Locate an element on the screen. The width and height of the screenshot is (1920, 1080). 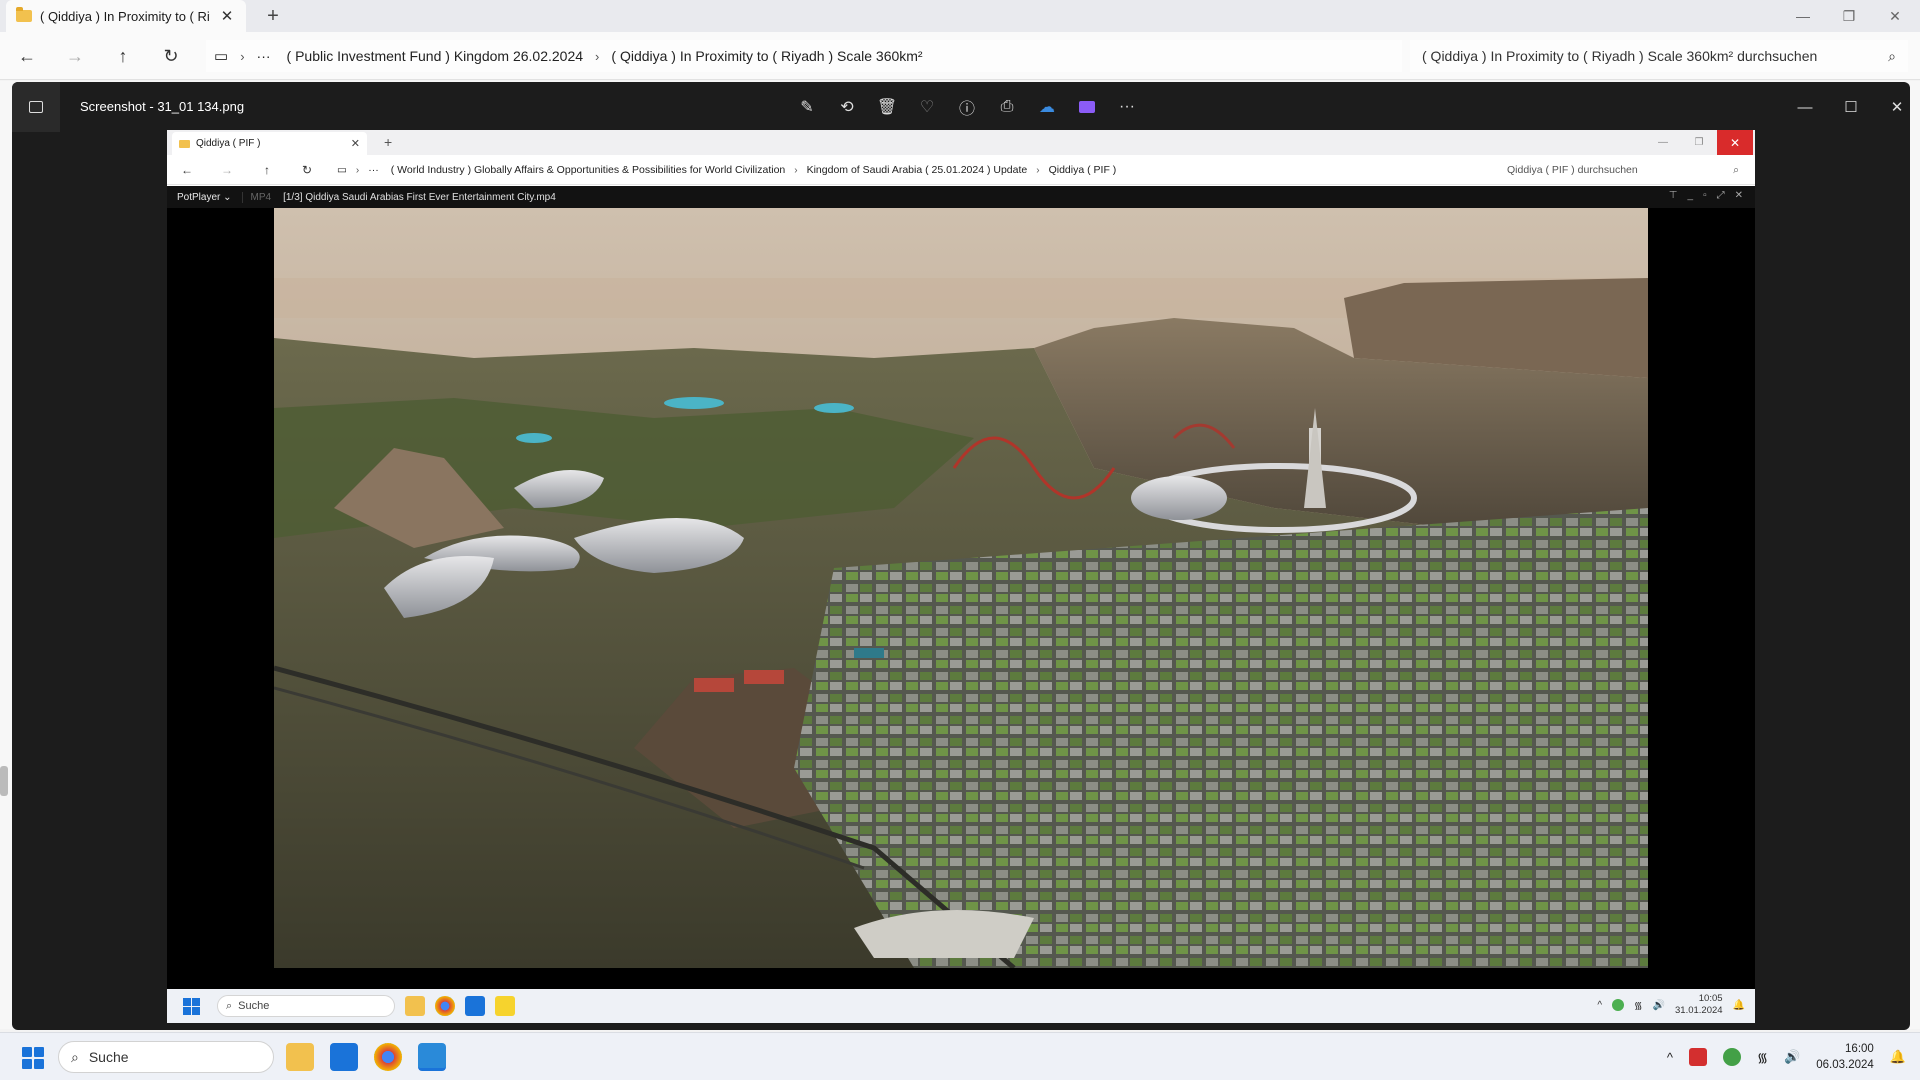
taskbar-search-label: Suche is located at coordinates (108, 1057).